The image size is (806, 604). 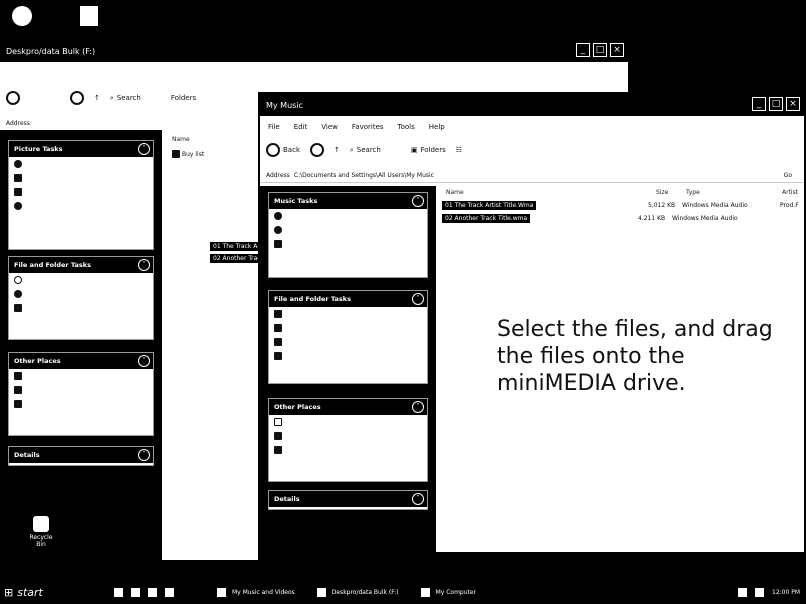 What do you see at coordinates (81, 149) in the screenshot?
I see `picture-tasks-header: Picture Tasks ˄` at bounding box center [81, 149].